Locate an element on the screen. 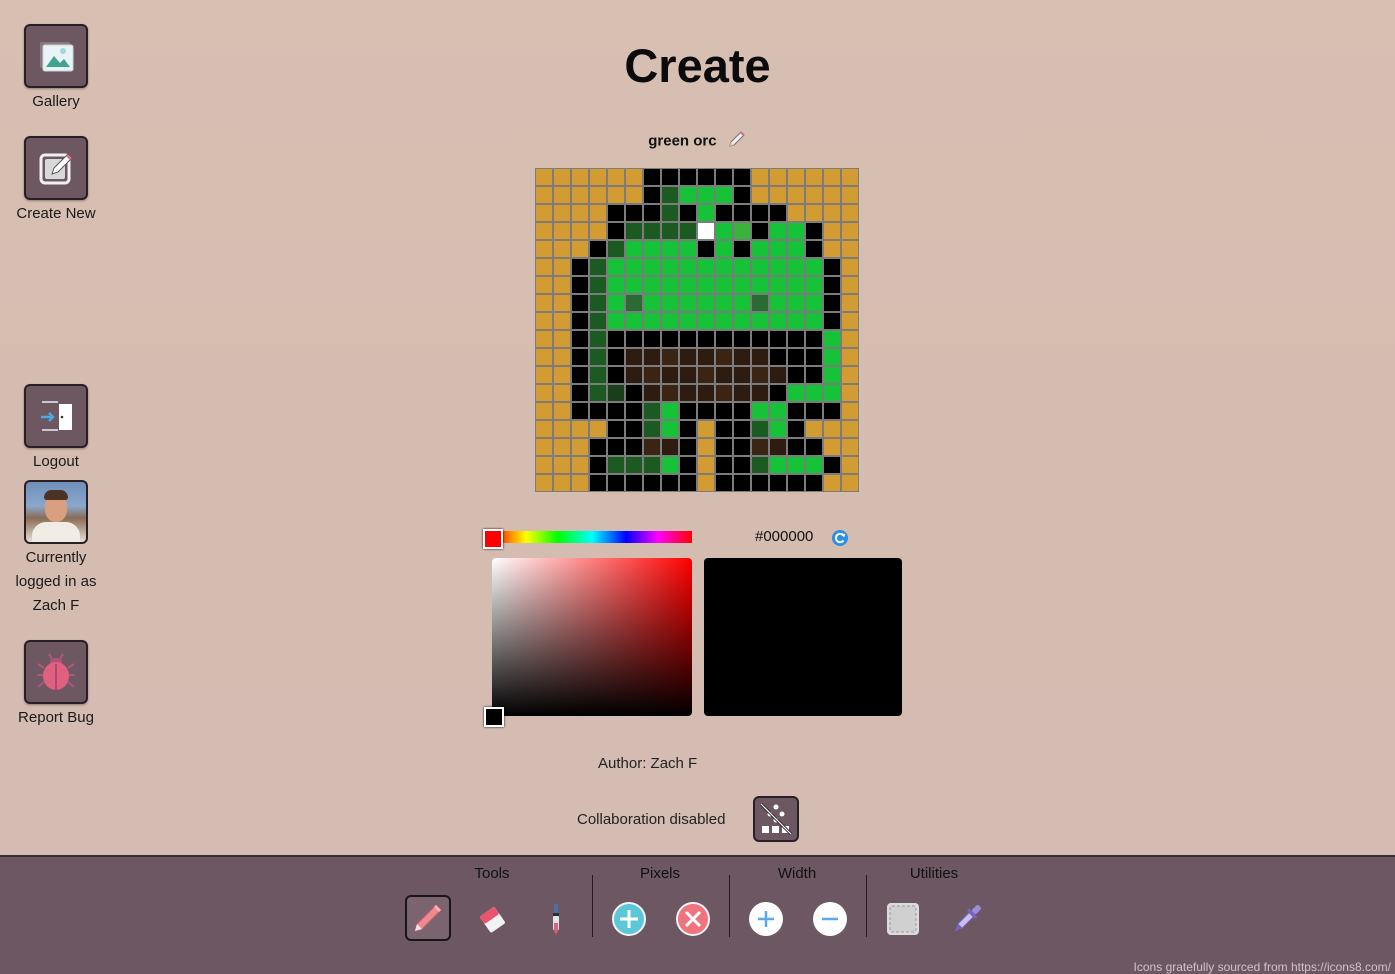  hue-slider is located at coordinates (592, 537).